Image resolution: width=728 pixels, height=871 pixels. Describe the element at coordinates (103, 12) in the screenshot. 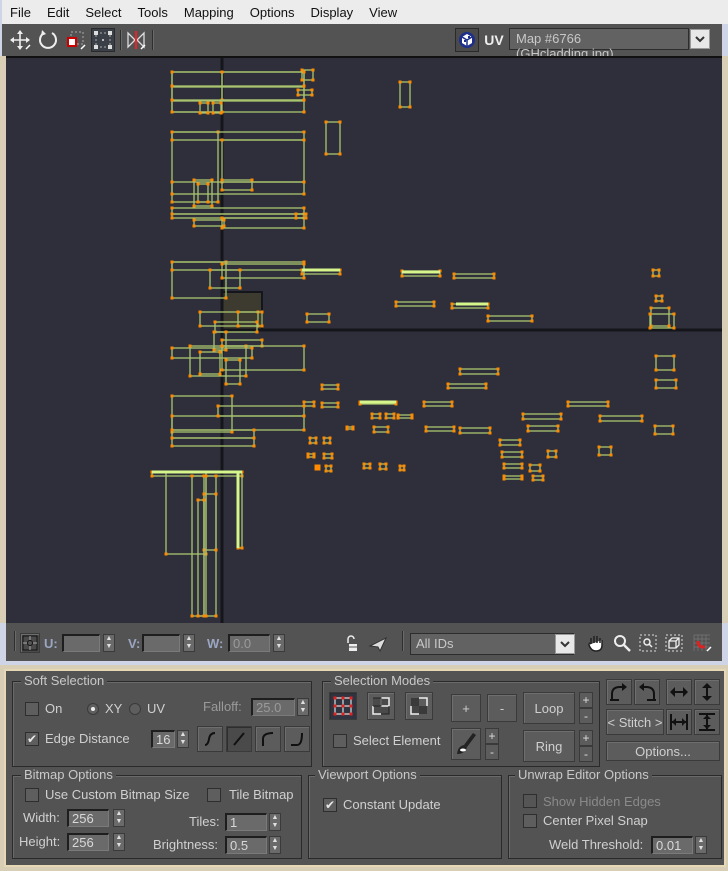

I see `menu-select: Select` at that location.